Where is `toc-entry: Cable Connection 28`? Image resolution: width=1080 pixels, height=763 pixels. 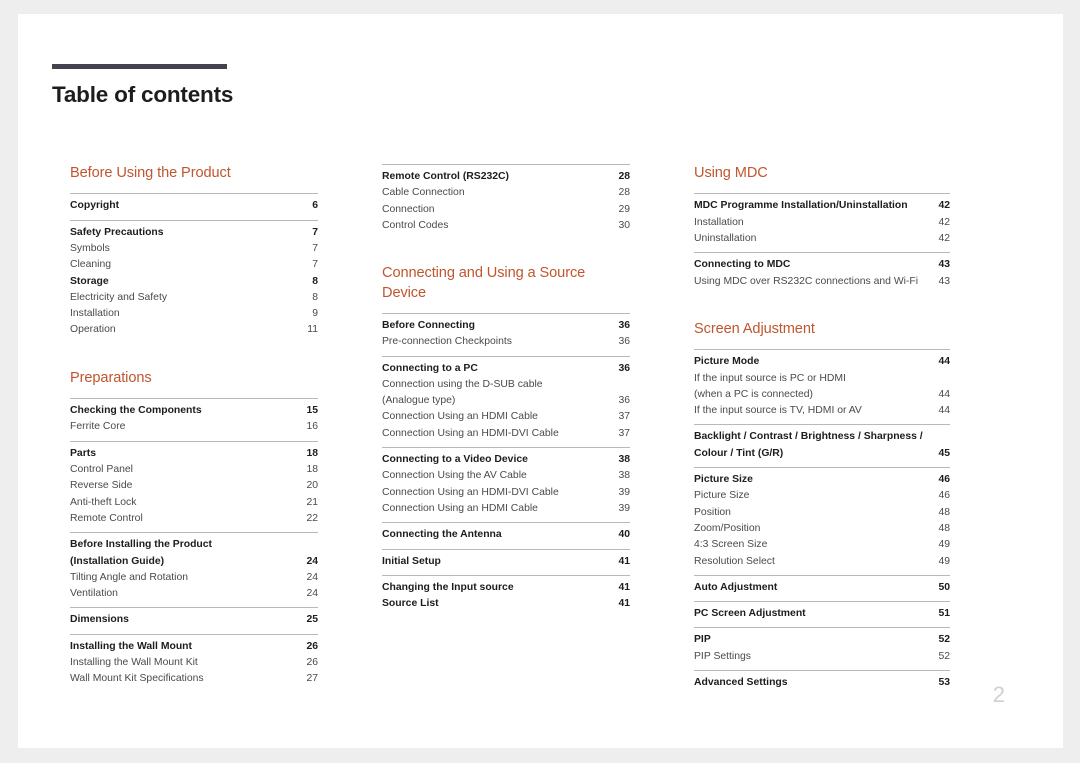
toc-entry: Cable Connection 28 is located at coordinates (506, 193).